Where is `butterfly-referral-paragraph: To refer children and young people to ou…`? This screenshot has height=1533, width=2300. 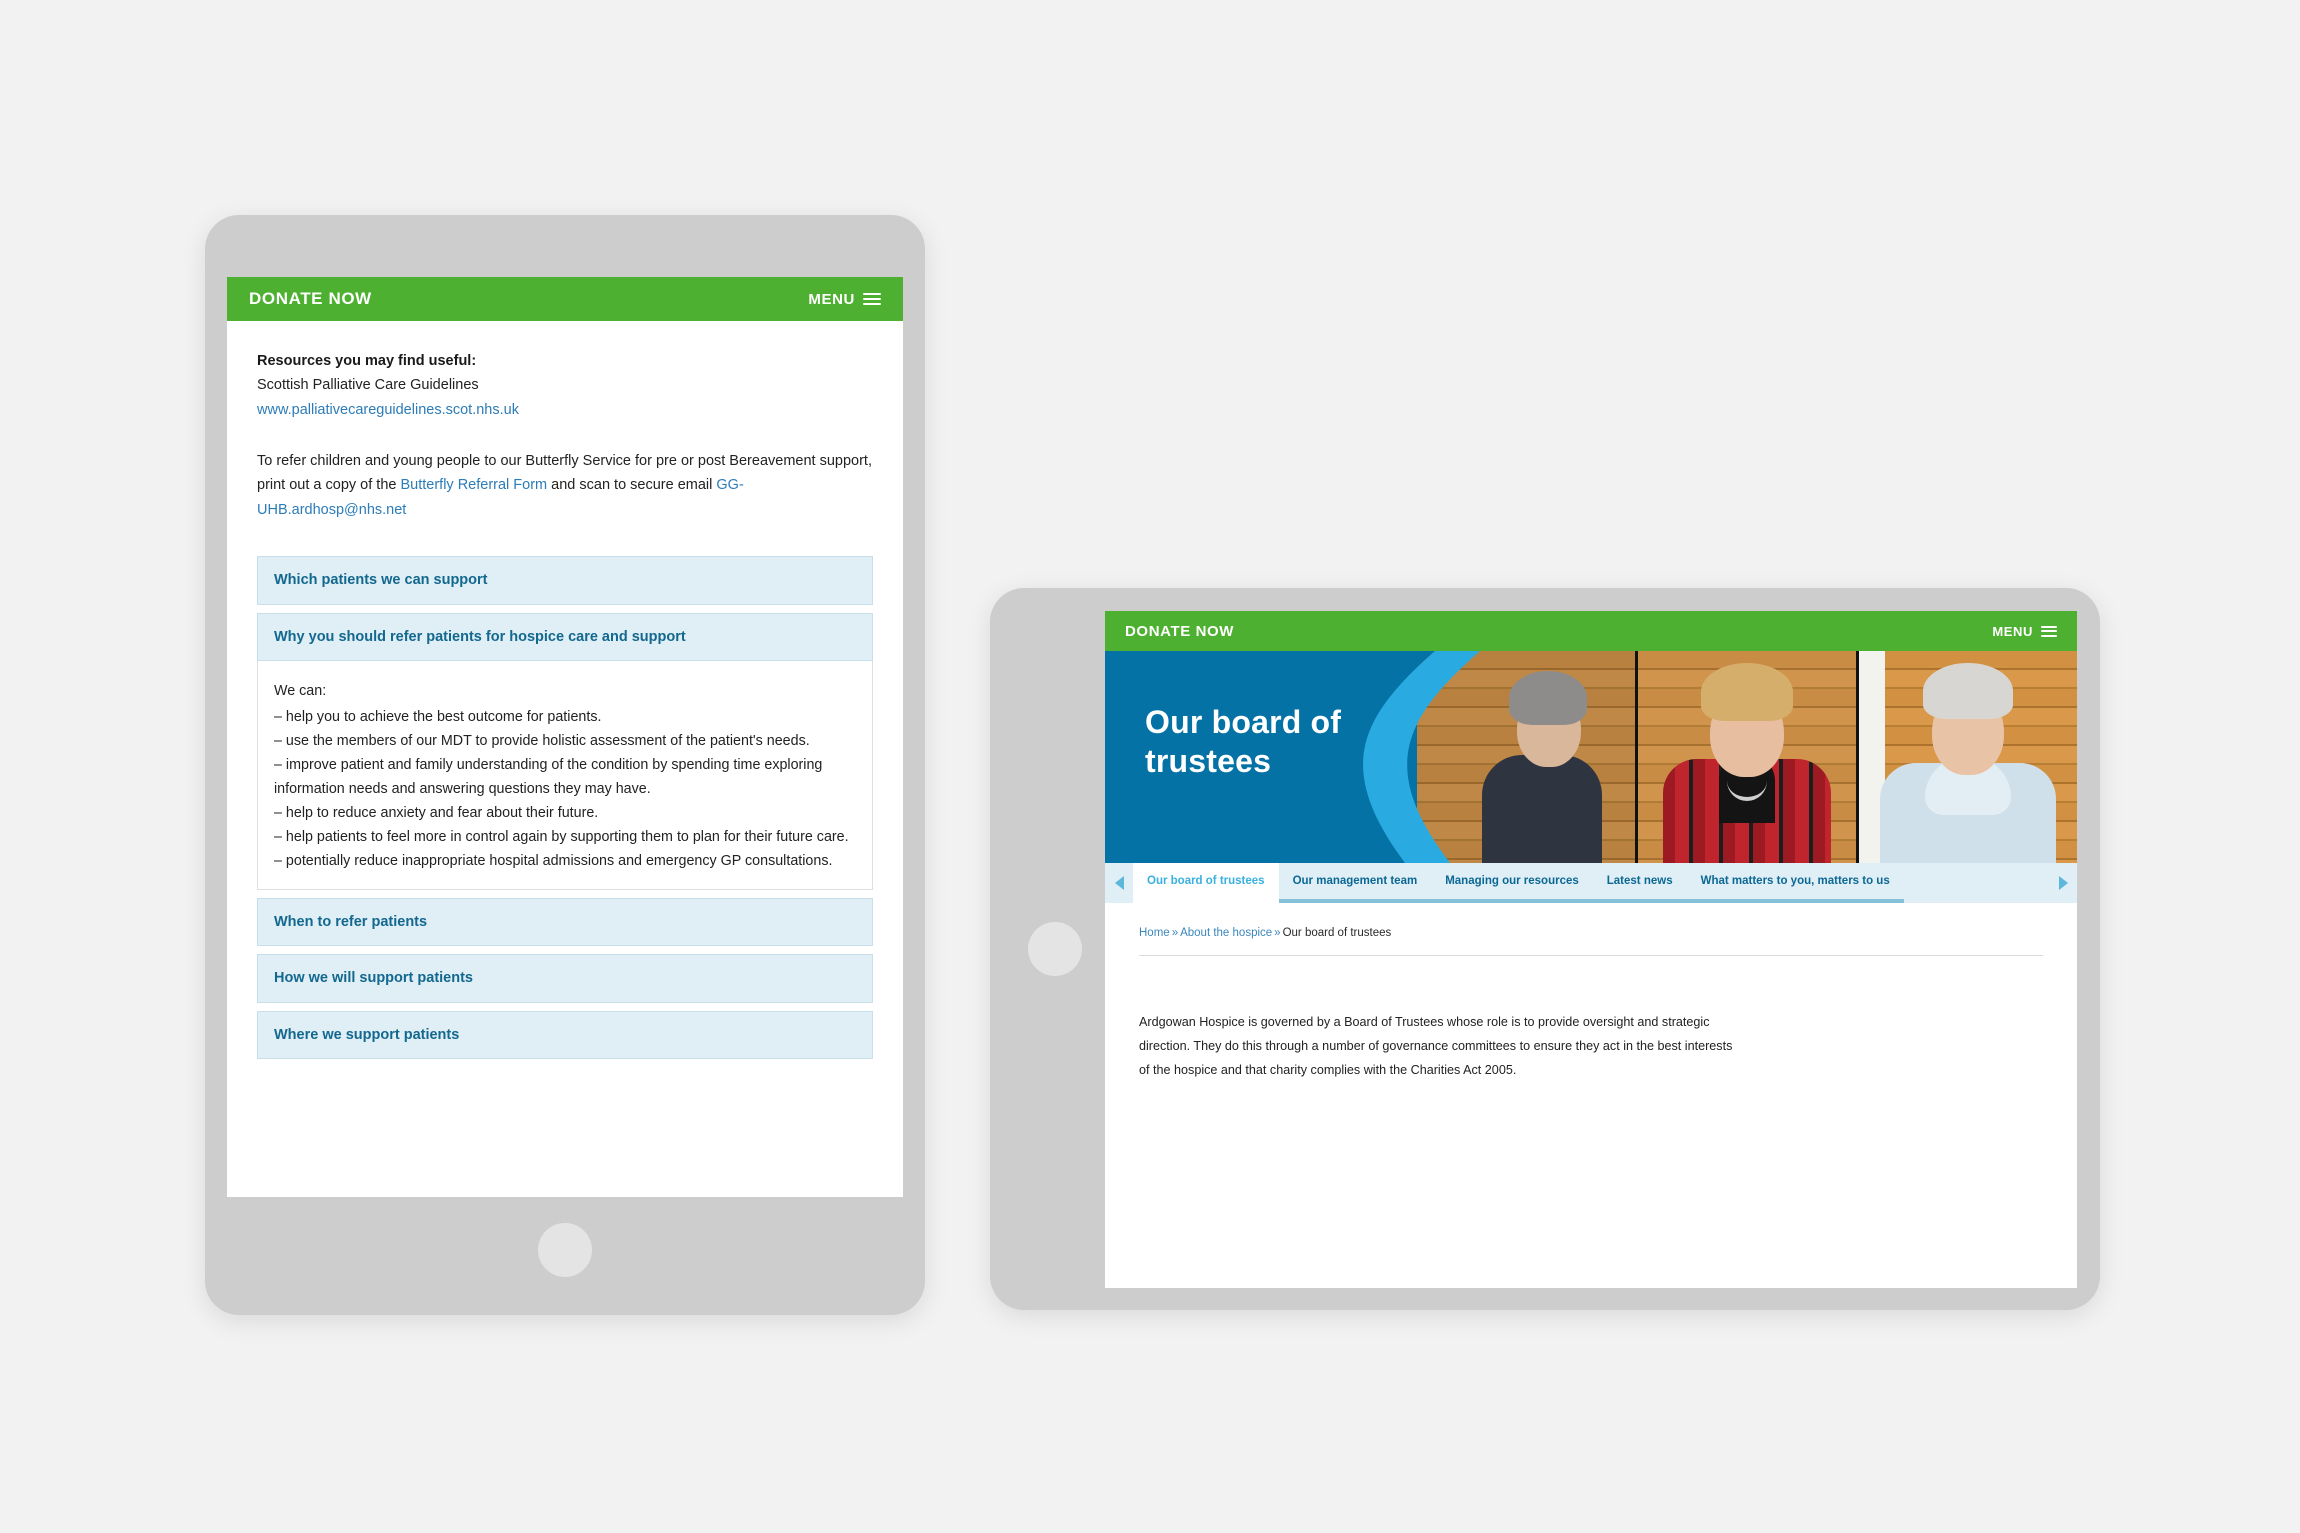 butterfly-referral-paragraph: To refer children and young people to ou… is located at coordinates (565, 485).